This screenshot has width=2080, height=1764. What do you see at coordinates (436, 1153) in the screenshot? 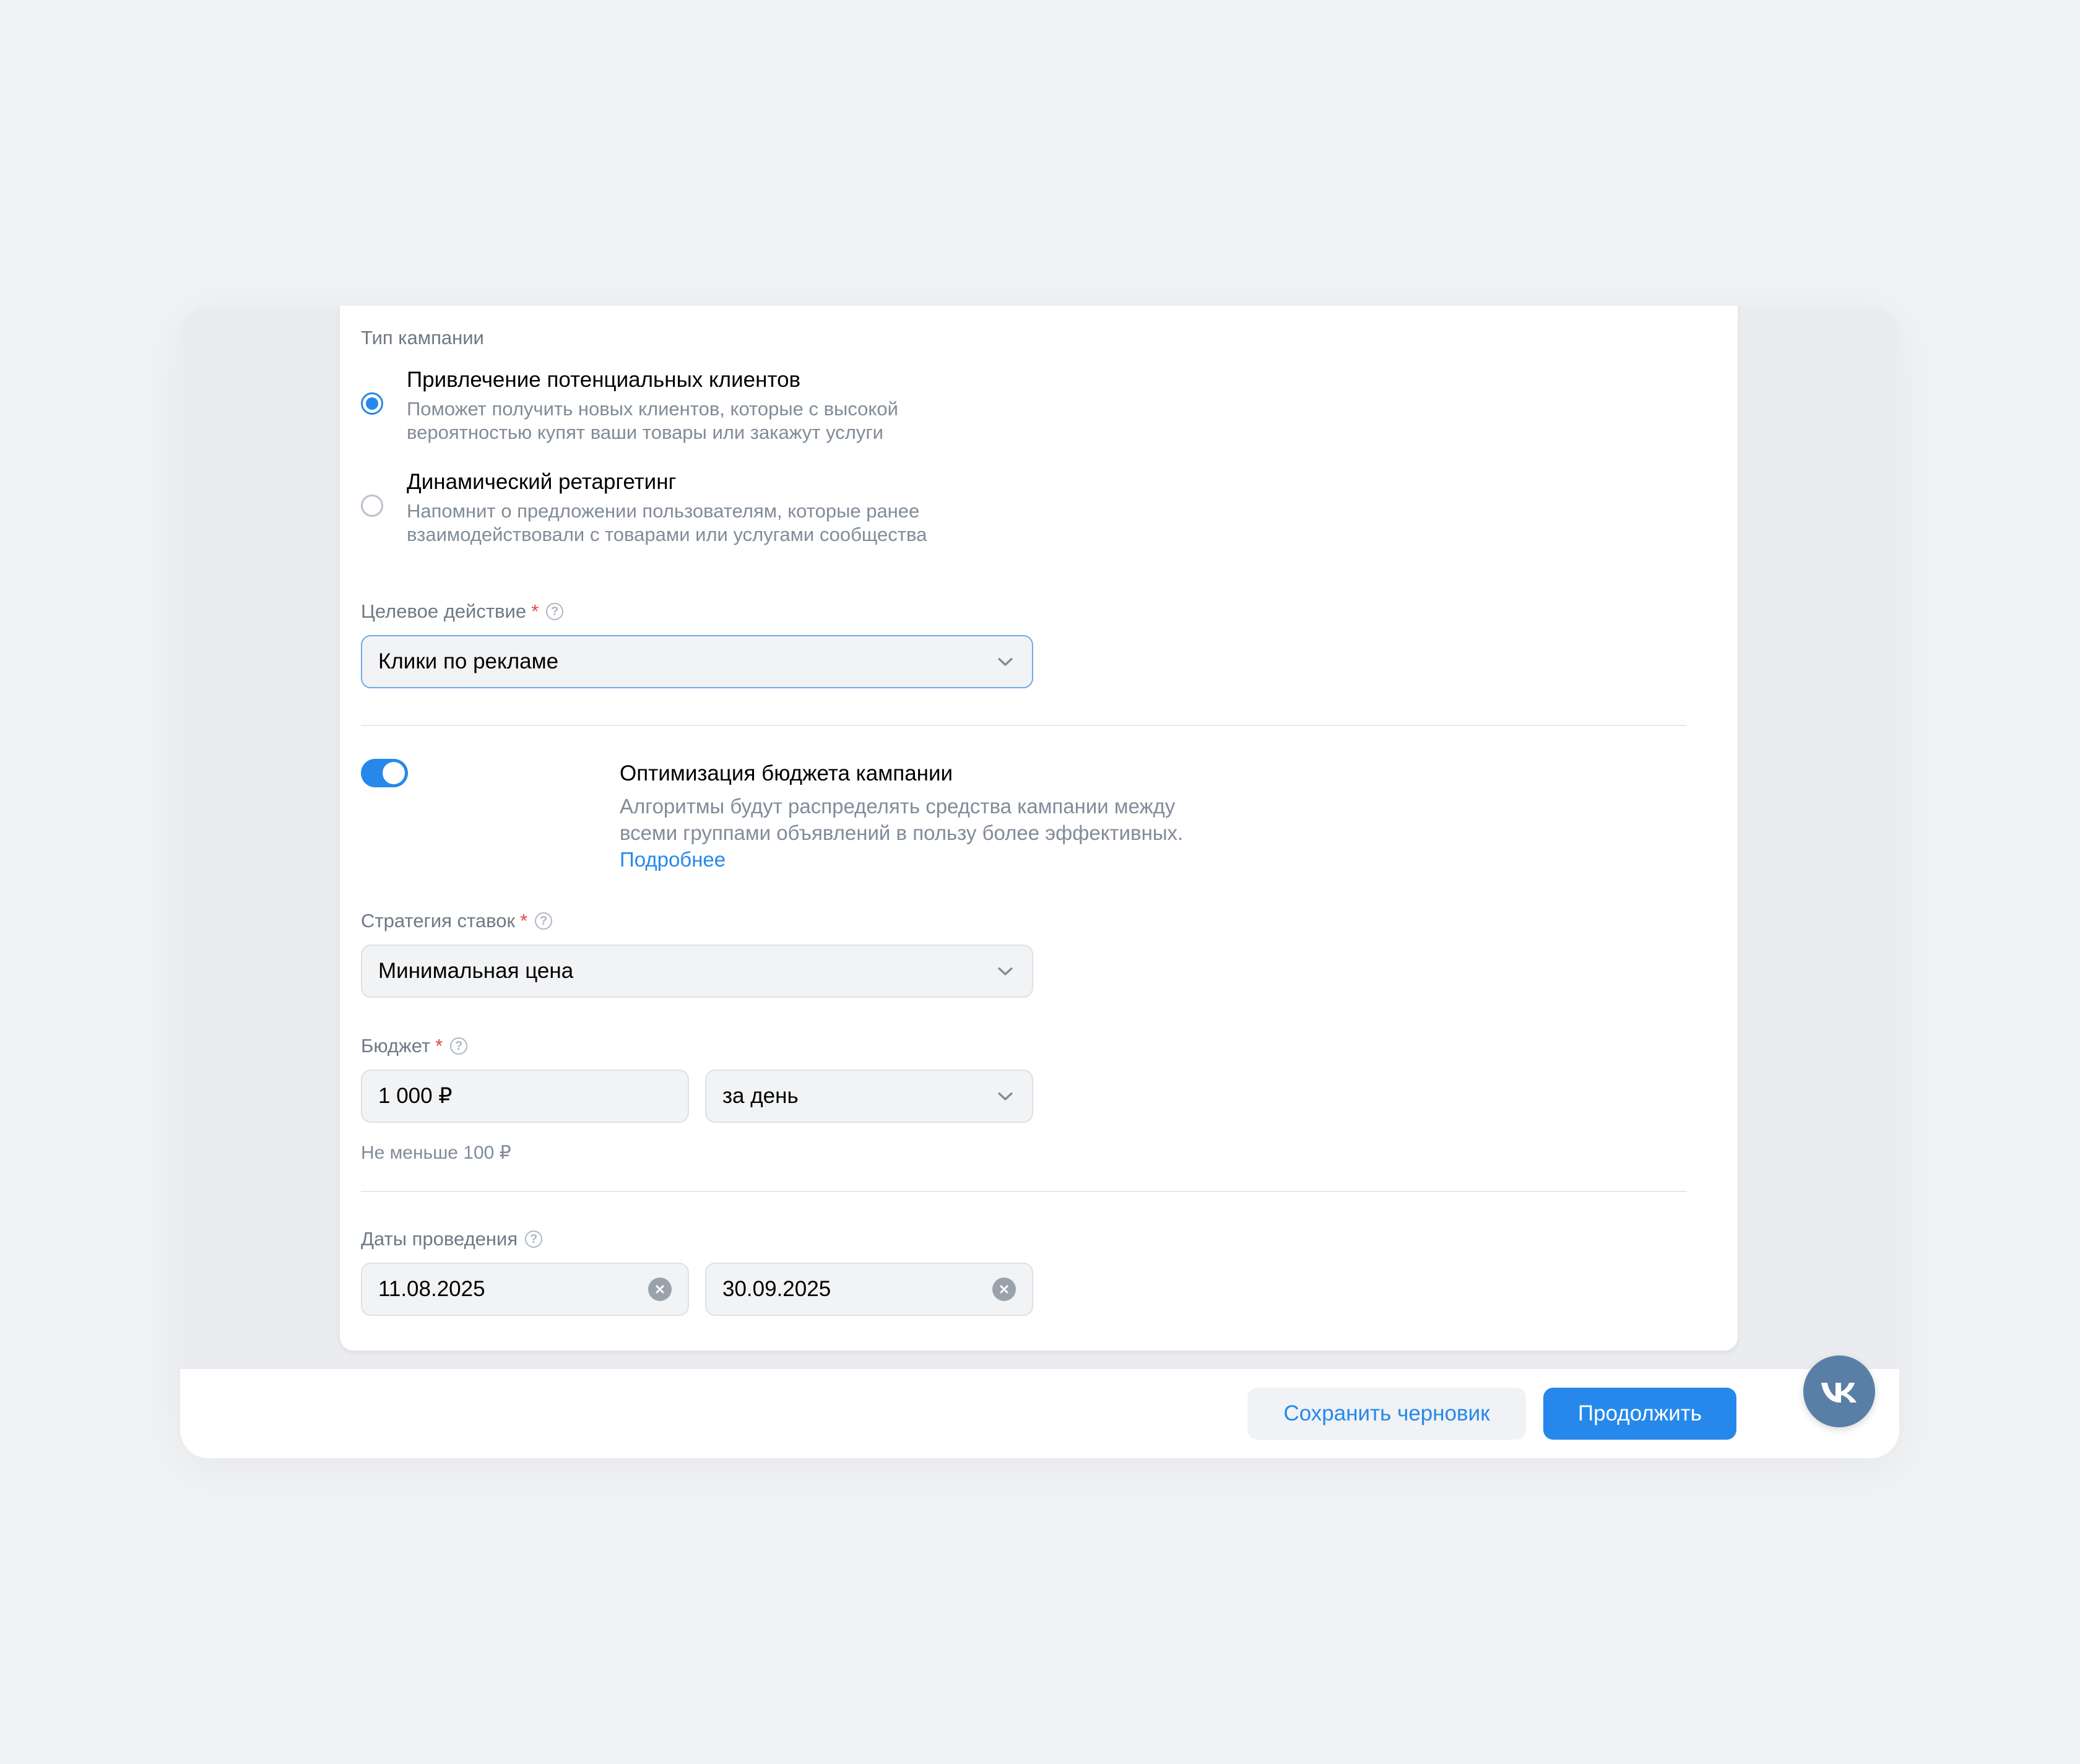
I see `budget-hint: Не меньше 100 ₽` at bounding box center [436, 1153].